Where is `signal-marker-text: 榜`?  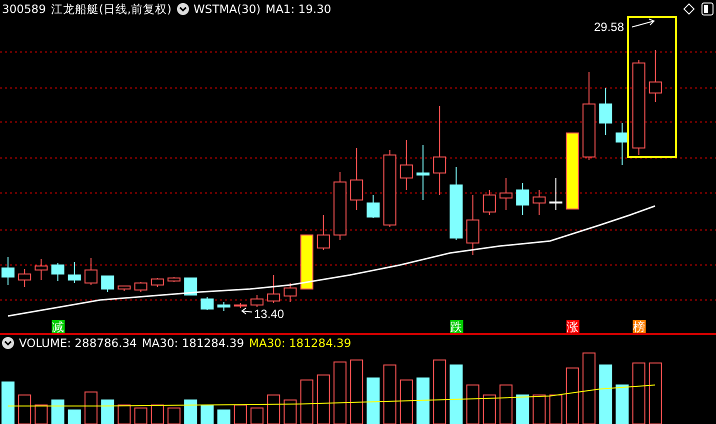 signal-marker-text: 榜 is located at coordinates (638, 327).